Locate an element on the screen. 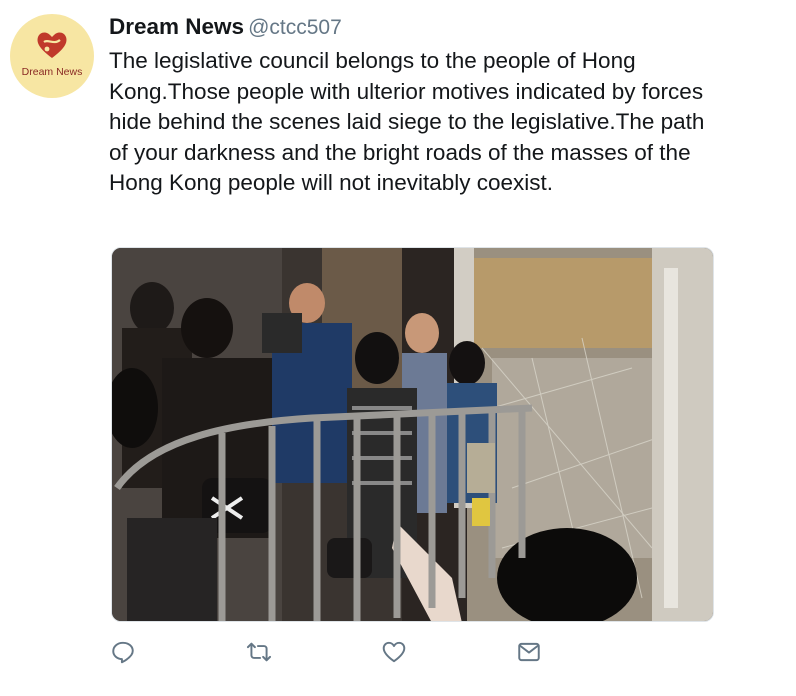  tweet-header: Dream News @ctcc507 is located at coordinates (225, 29).